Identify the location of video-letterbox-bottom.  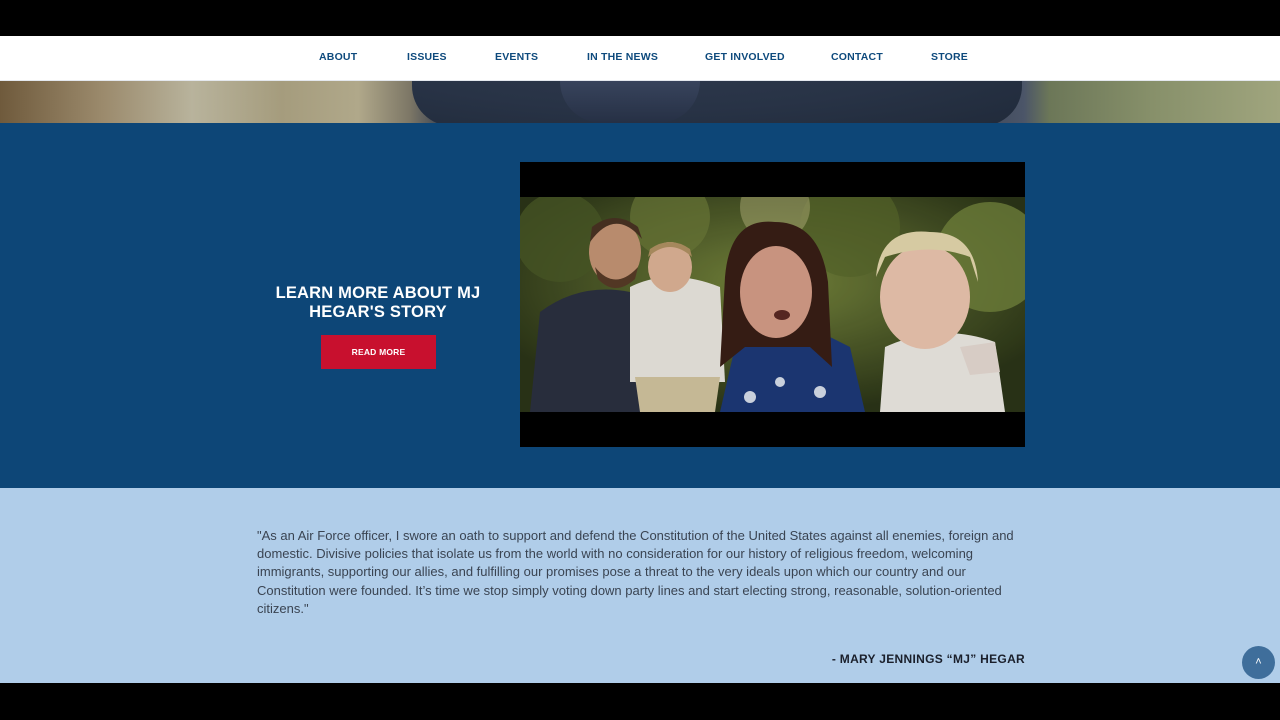
(640, 701).